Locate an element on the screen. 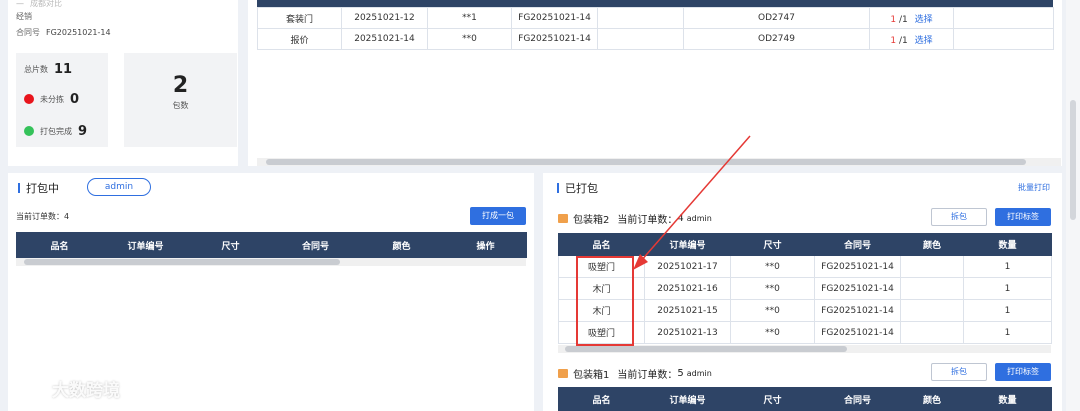  packing-table: 品名 订单编号 尺寸 合同号 颜色 操作 is located at coordinates (271, 245).